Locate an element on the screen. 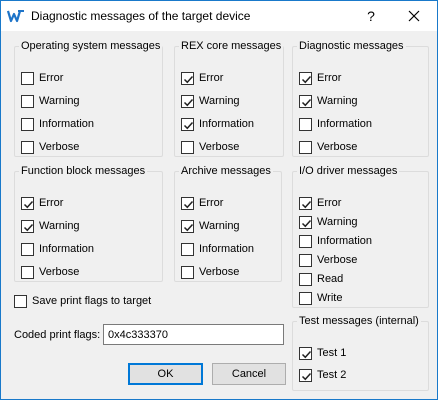 Image resolution: width=438 pixels, height=400 pixels. test-test-2-checkbox: Test 2 is located at coordinates (322, 375).